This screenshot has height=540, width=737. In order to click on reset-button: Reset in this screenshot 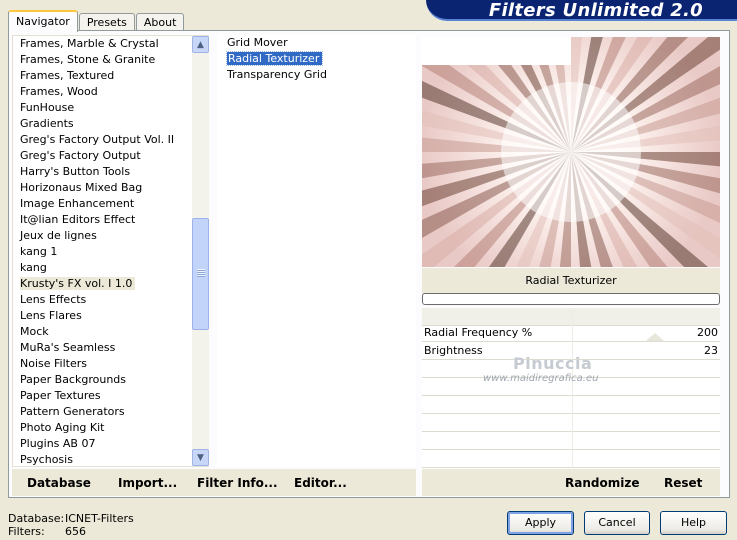, I will do `click(683, 483)`.